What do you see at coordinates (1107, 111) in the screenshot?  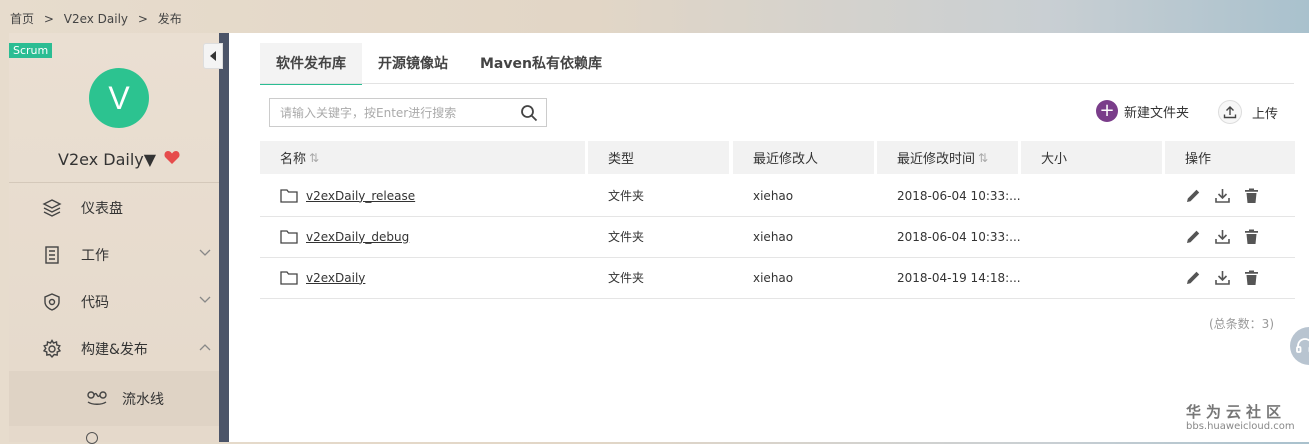 I see `plus-icon: +` at bounding box center [1107, 111].